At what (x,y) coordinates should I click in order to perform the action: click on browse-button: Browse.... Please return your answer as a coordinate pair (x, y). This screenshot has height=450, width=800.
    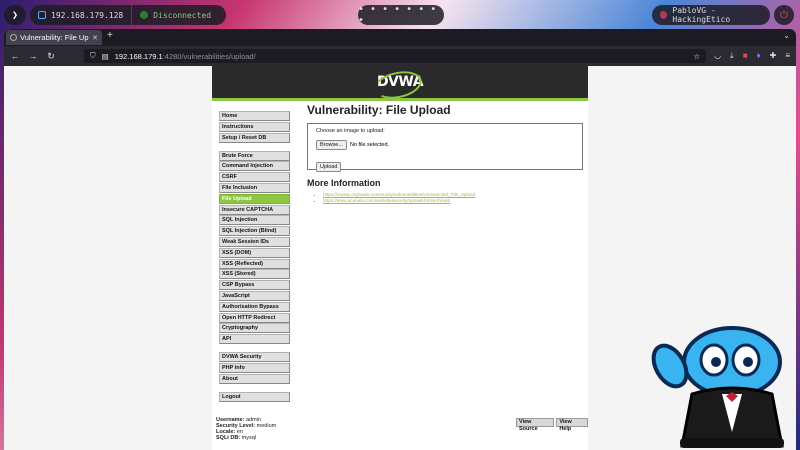
    Looking at the image, I should click on (331, 145).